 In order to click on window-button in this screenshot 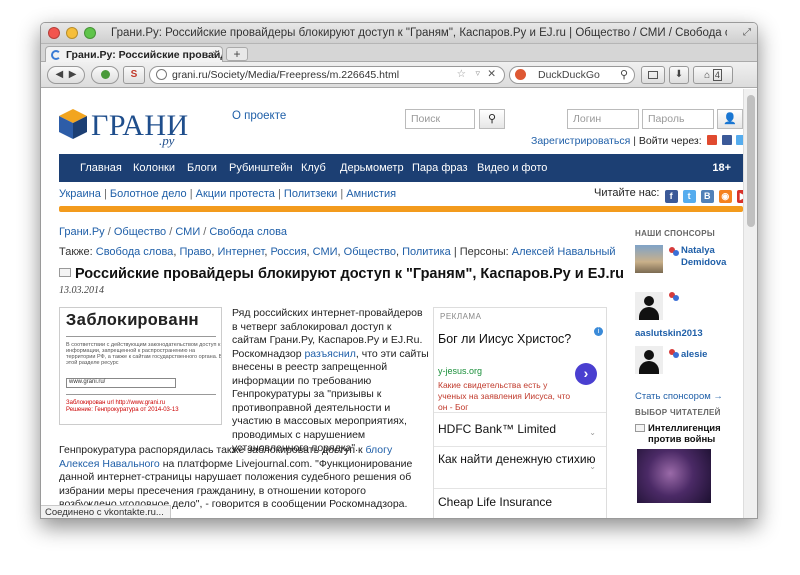, I will do `click(653, 75)`.